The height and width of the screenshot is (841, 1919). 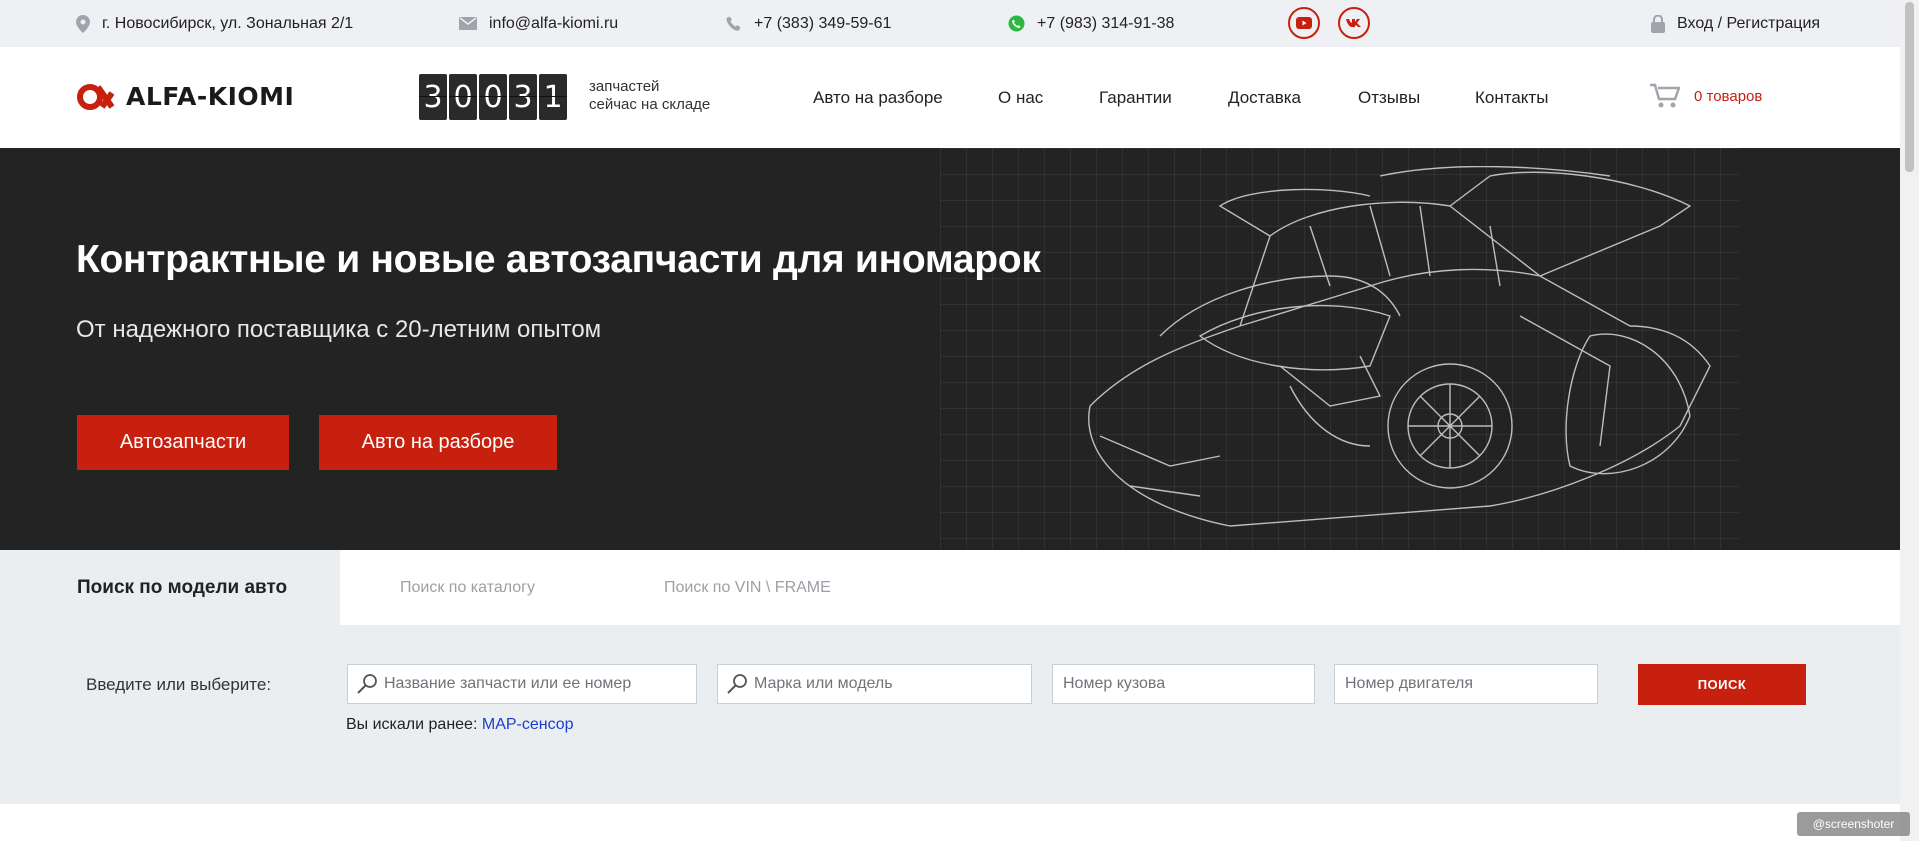 What do you see at coordinates (1016, 23) in the screenshot?
I see `whatsapp-icon` at bounding box center [1016, 23].